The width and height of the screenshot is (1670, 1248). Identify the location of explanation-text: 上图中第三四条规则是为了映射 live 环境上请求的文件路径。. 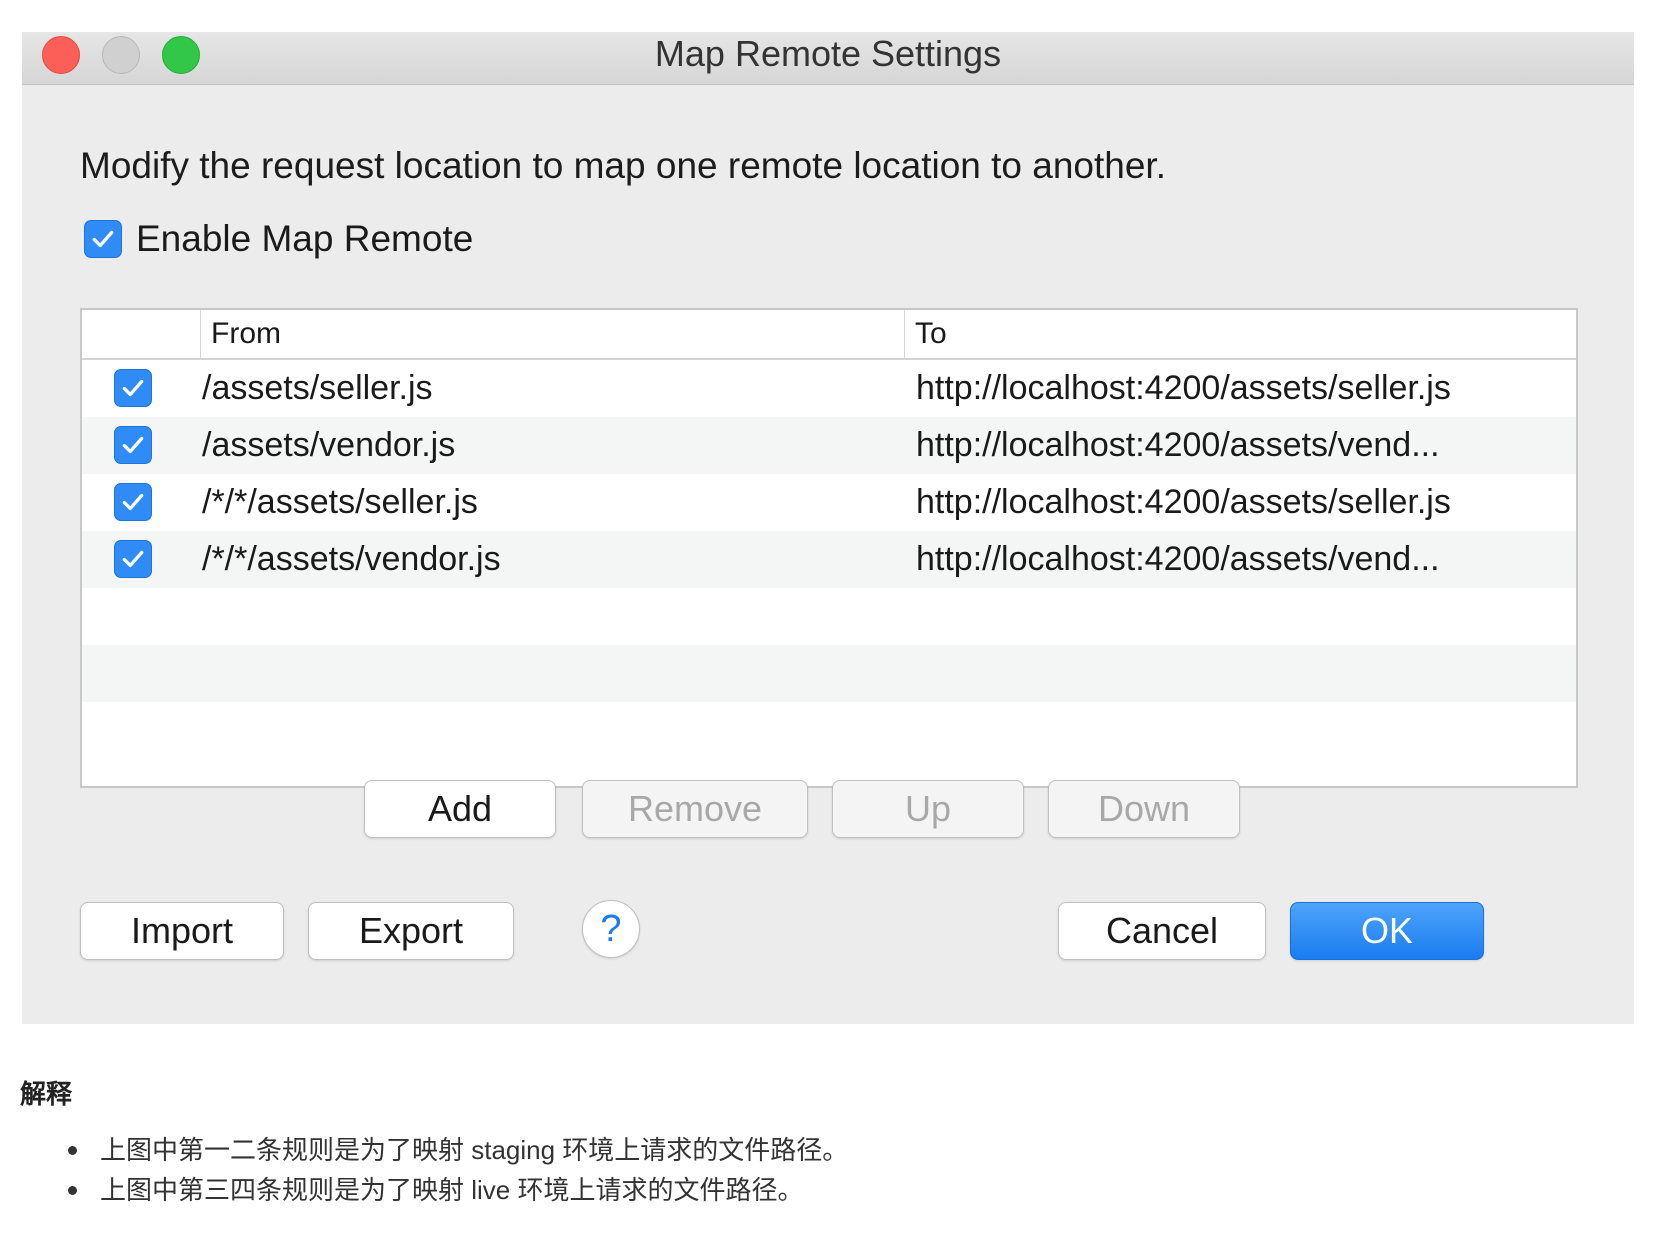
(452, 1190).